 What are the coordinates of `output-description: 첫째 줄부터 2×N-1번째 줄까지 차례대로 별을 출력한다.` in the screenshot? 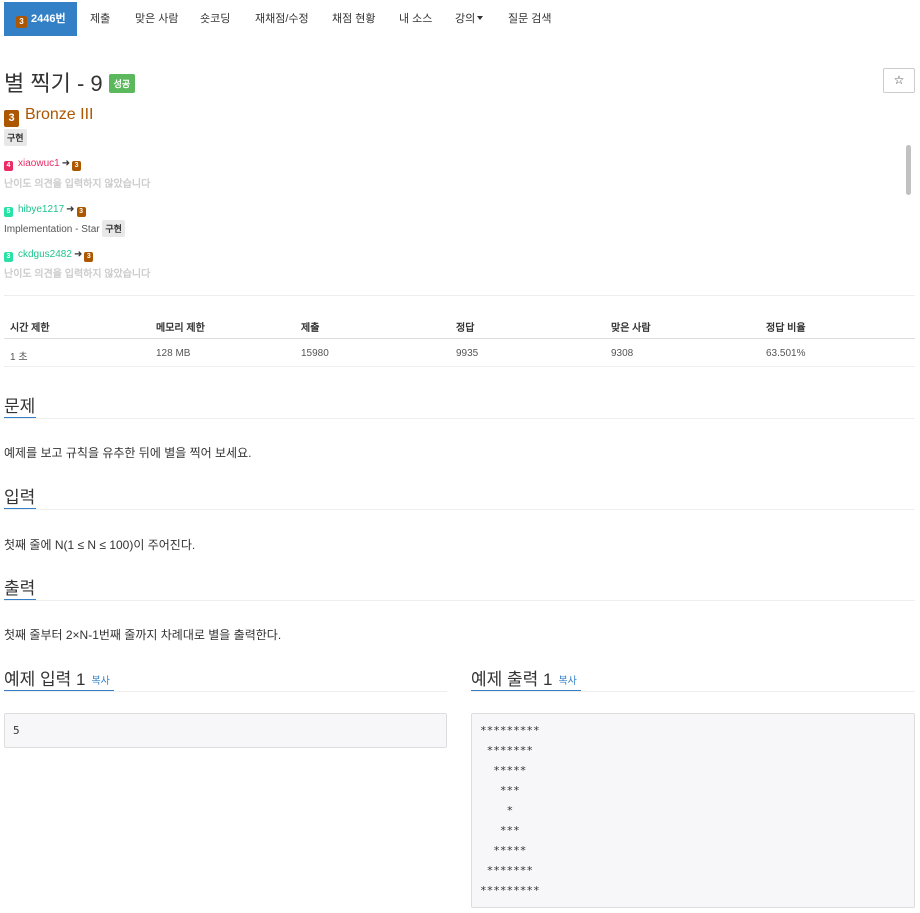 It's located at (143, 635).